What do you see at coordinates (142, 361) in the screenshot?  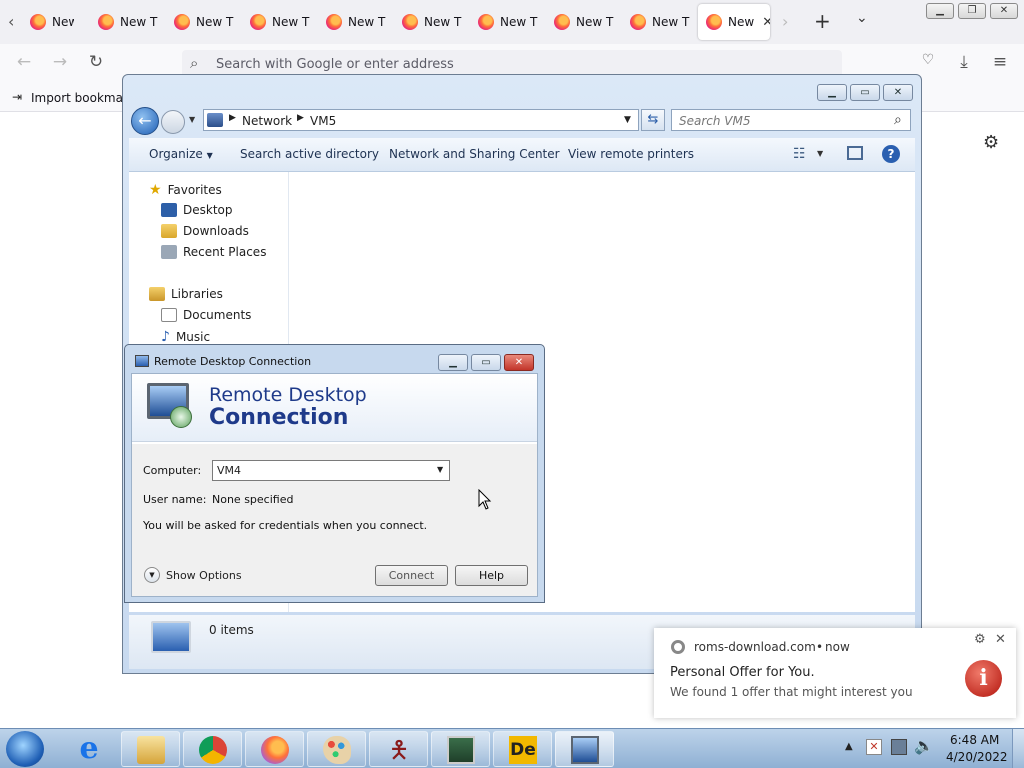 I see `rdc-title-icon` at bounding box center [142, 361].